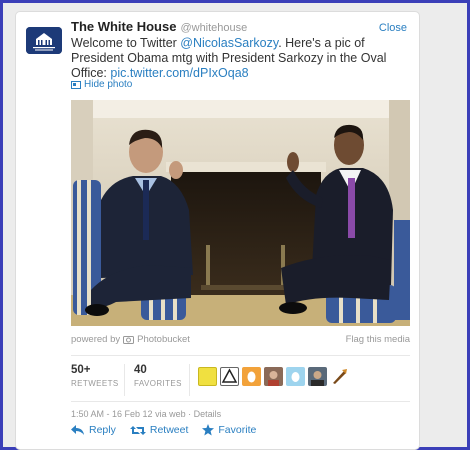 The height and width of the screenshot is (450, 470). Describe the element at coordinates (112, 414) in the screenshot. I see `timestamp-link: 1:50 AM - 16 Feb 12` at that location.